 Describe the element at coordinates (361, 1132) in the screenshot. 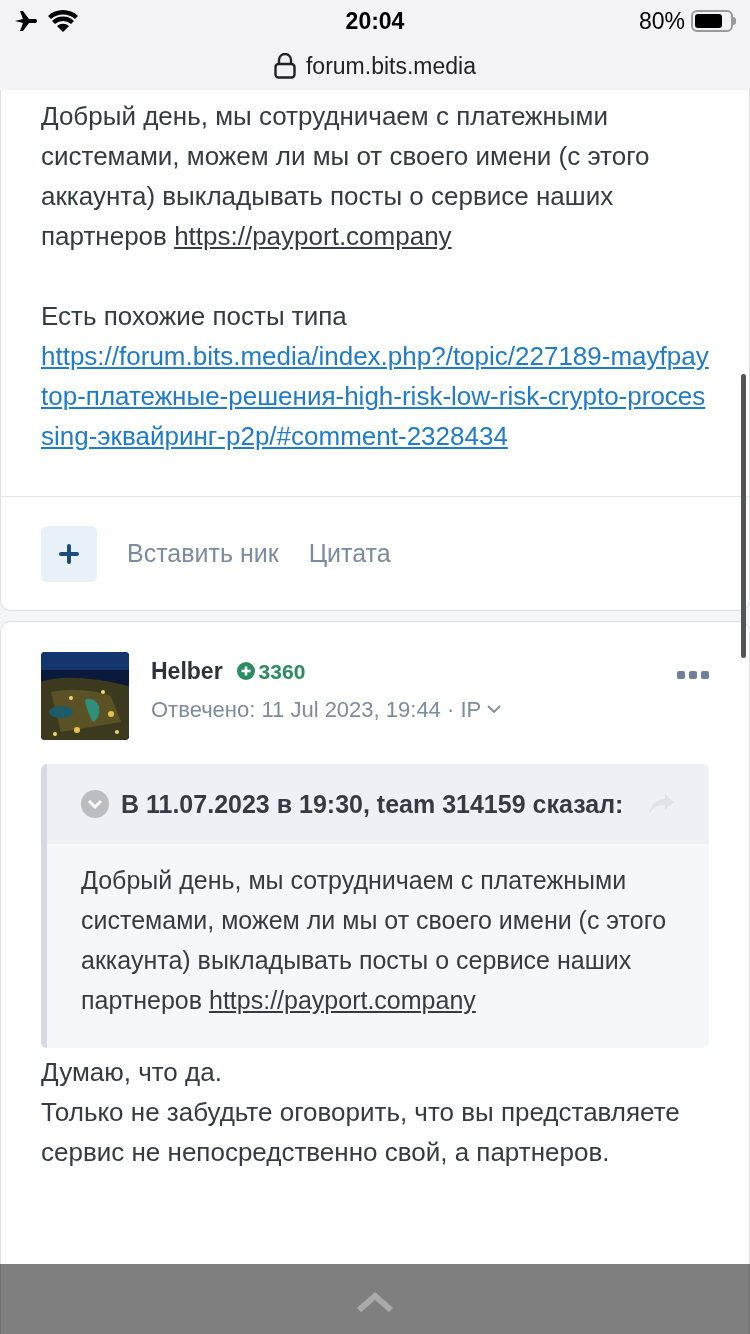

I see `post-paragraph: Только не забудьте оговорить, что вы представляете сервис не непосредственно свой, а партнеров.` at that location.